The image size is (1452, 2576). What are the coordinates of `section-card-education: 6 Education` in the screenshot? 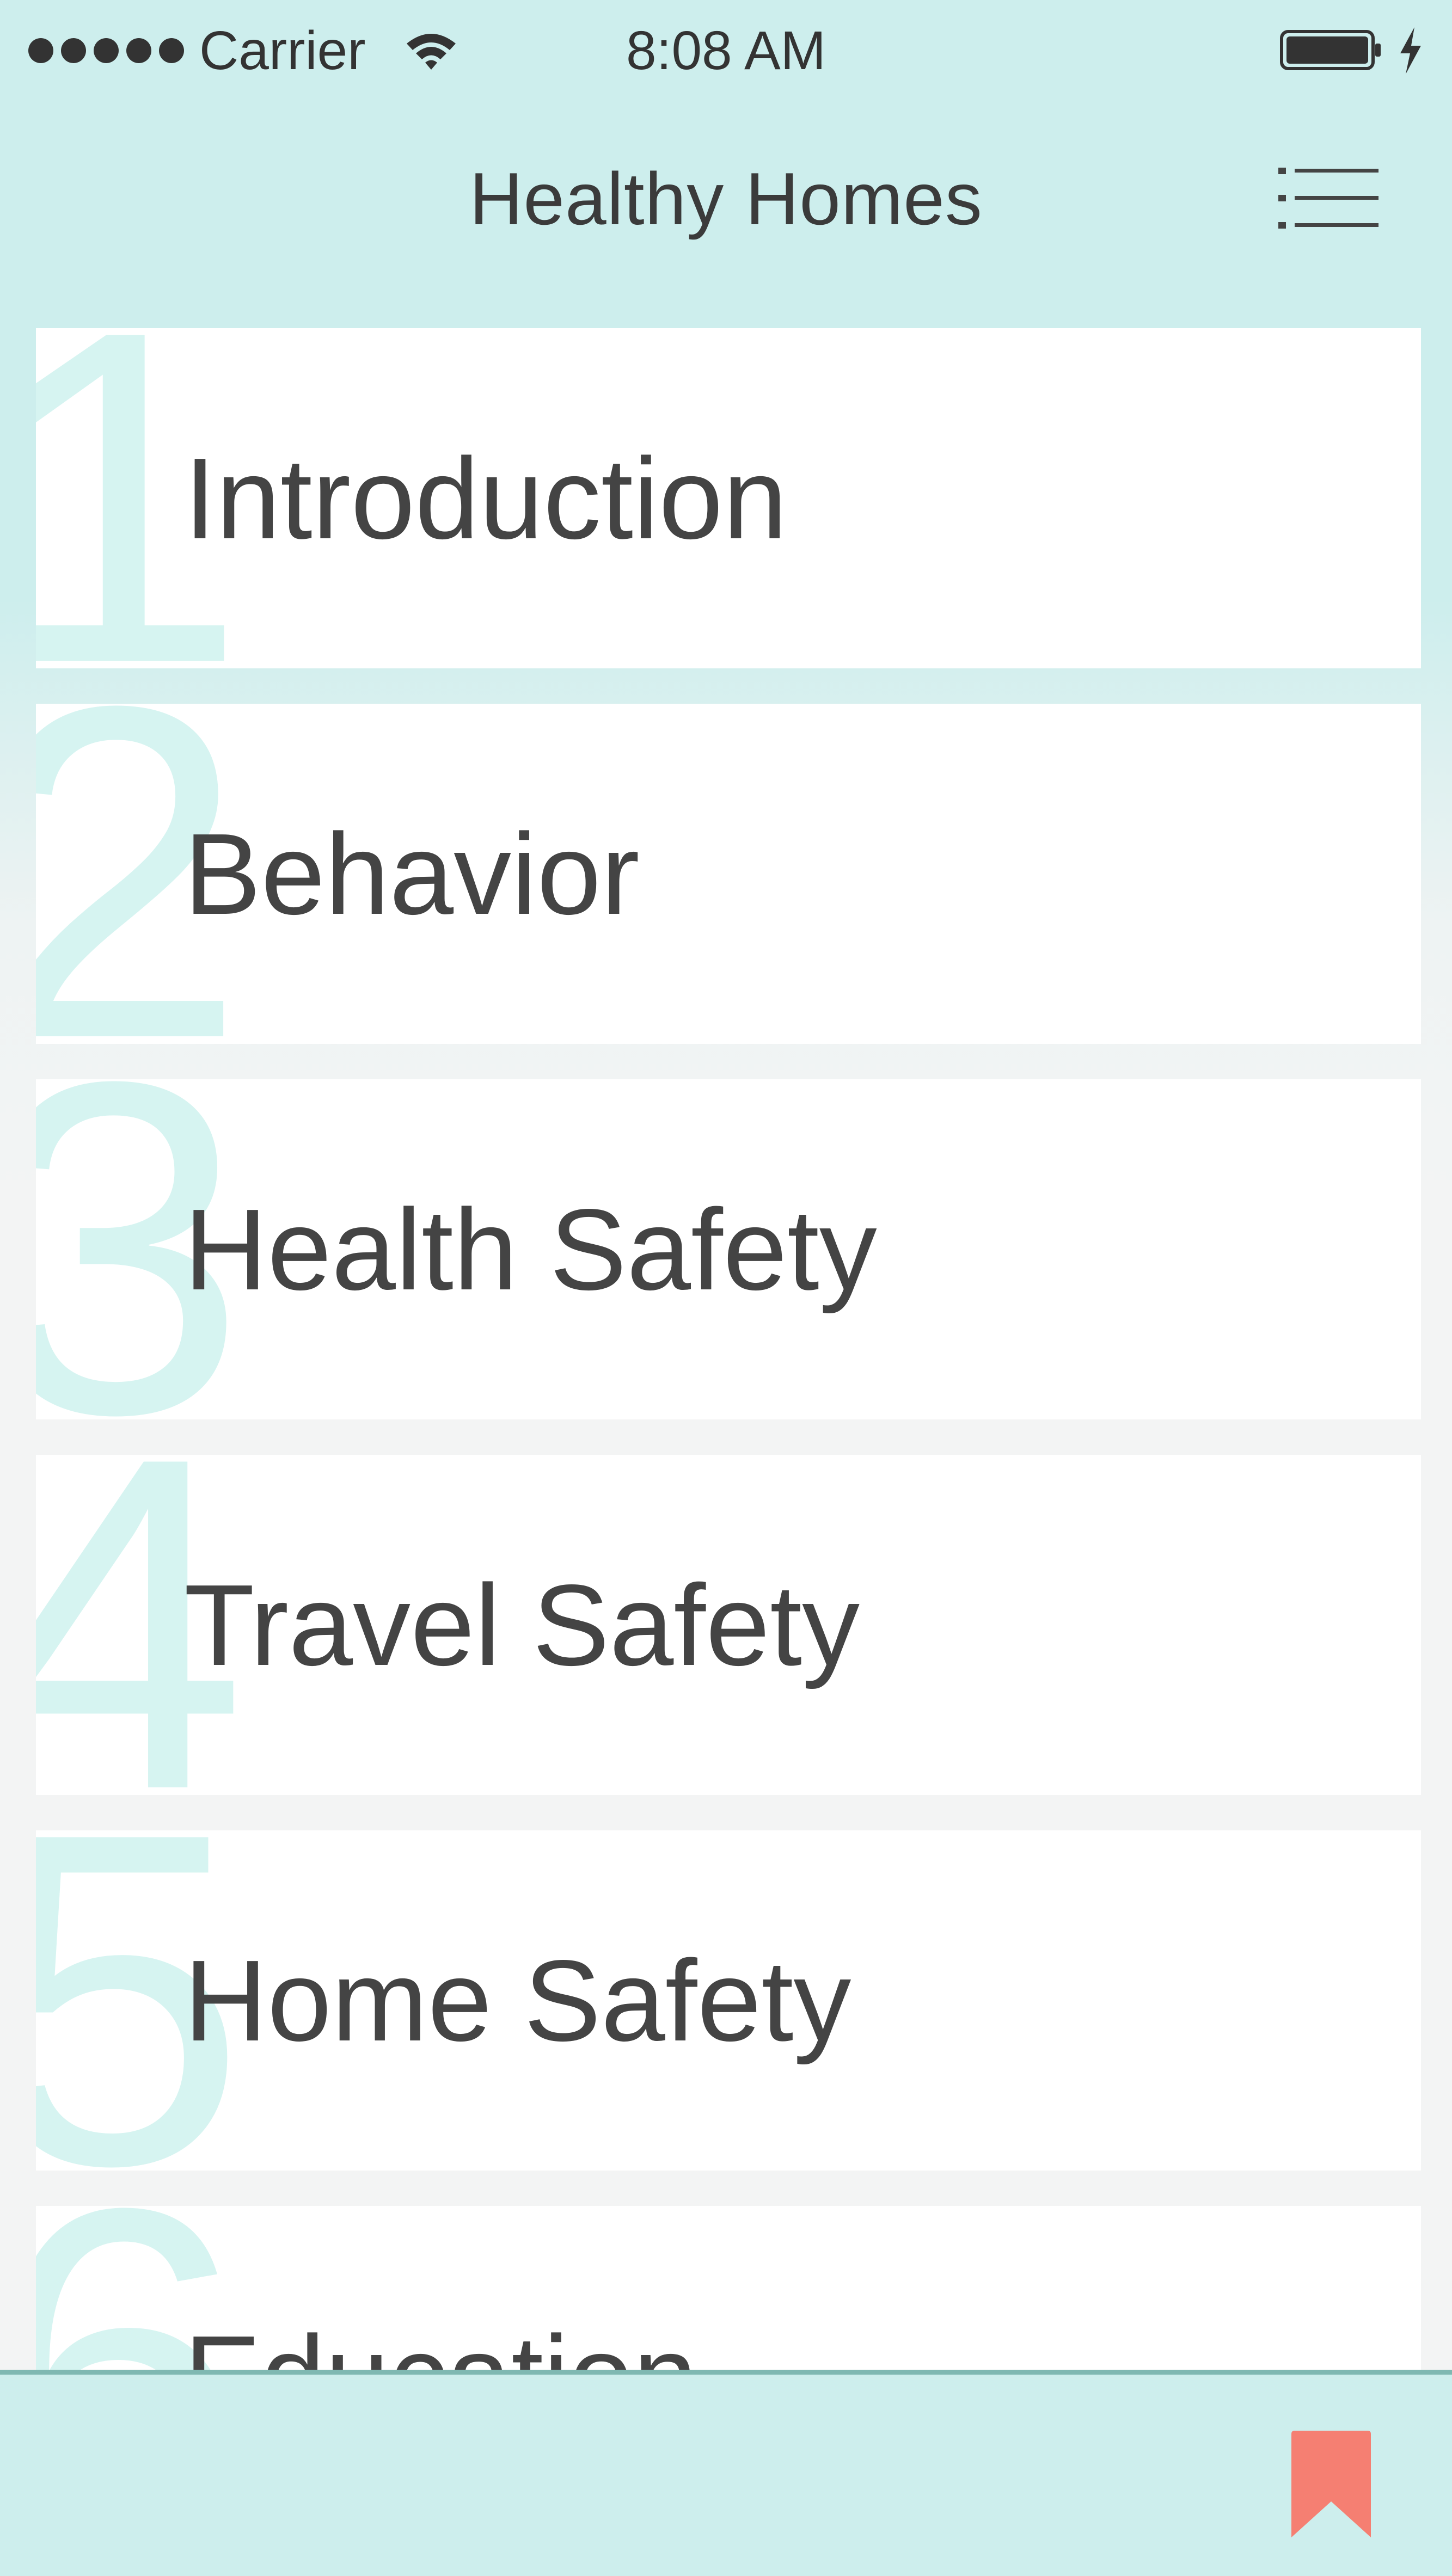 It's located at (728, 2289).